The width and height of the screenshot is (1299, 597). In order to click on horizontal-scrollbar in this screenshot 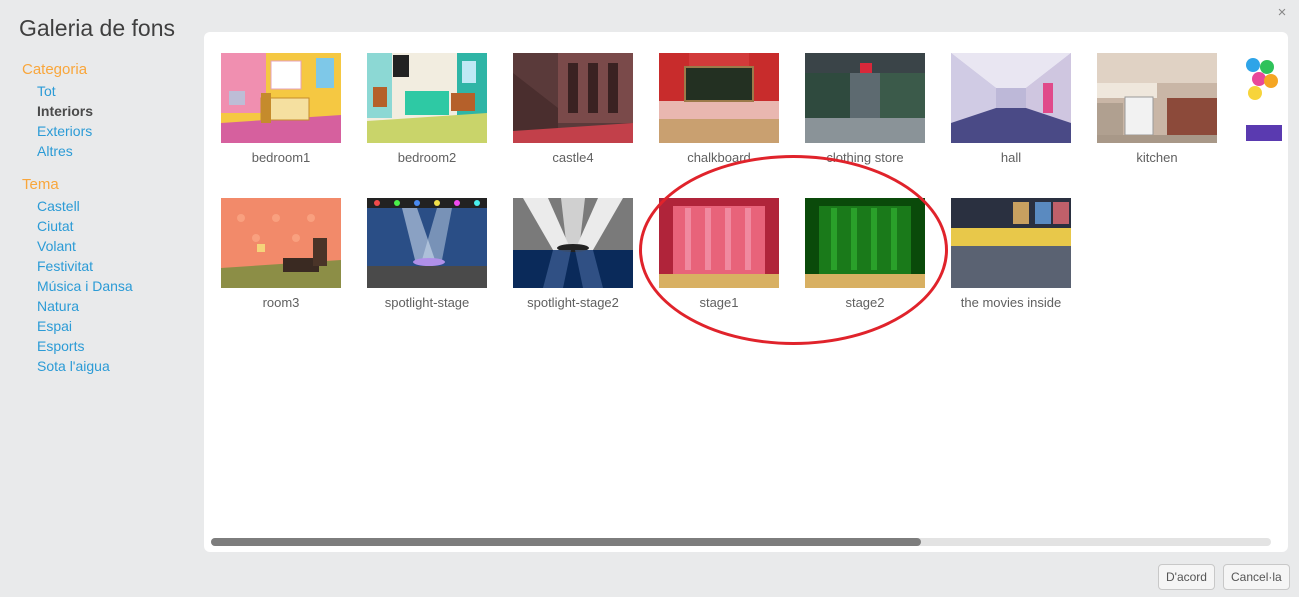, I will do `click(741, 542)`.